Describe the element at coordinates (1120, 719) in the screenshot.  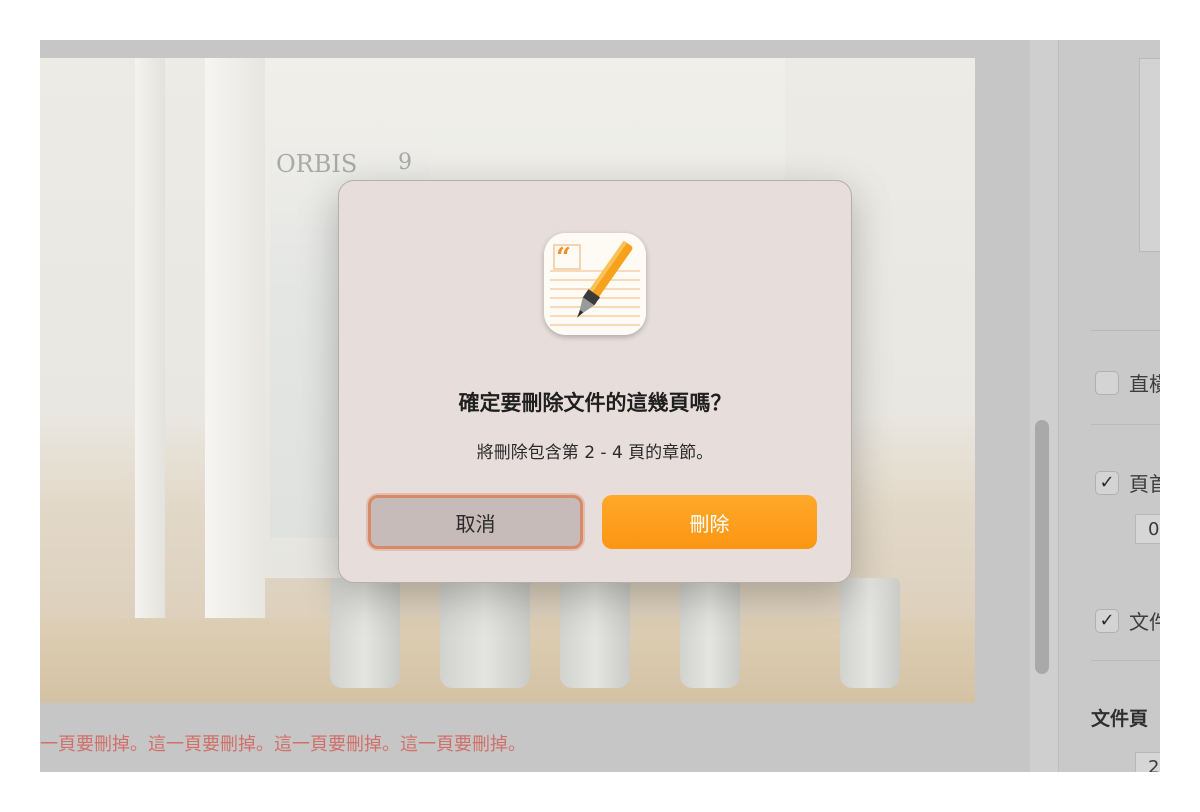
I see `section-label: 文件頁` at that location.